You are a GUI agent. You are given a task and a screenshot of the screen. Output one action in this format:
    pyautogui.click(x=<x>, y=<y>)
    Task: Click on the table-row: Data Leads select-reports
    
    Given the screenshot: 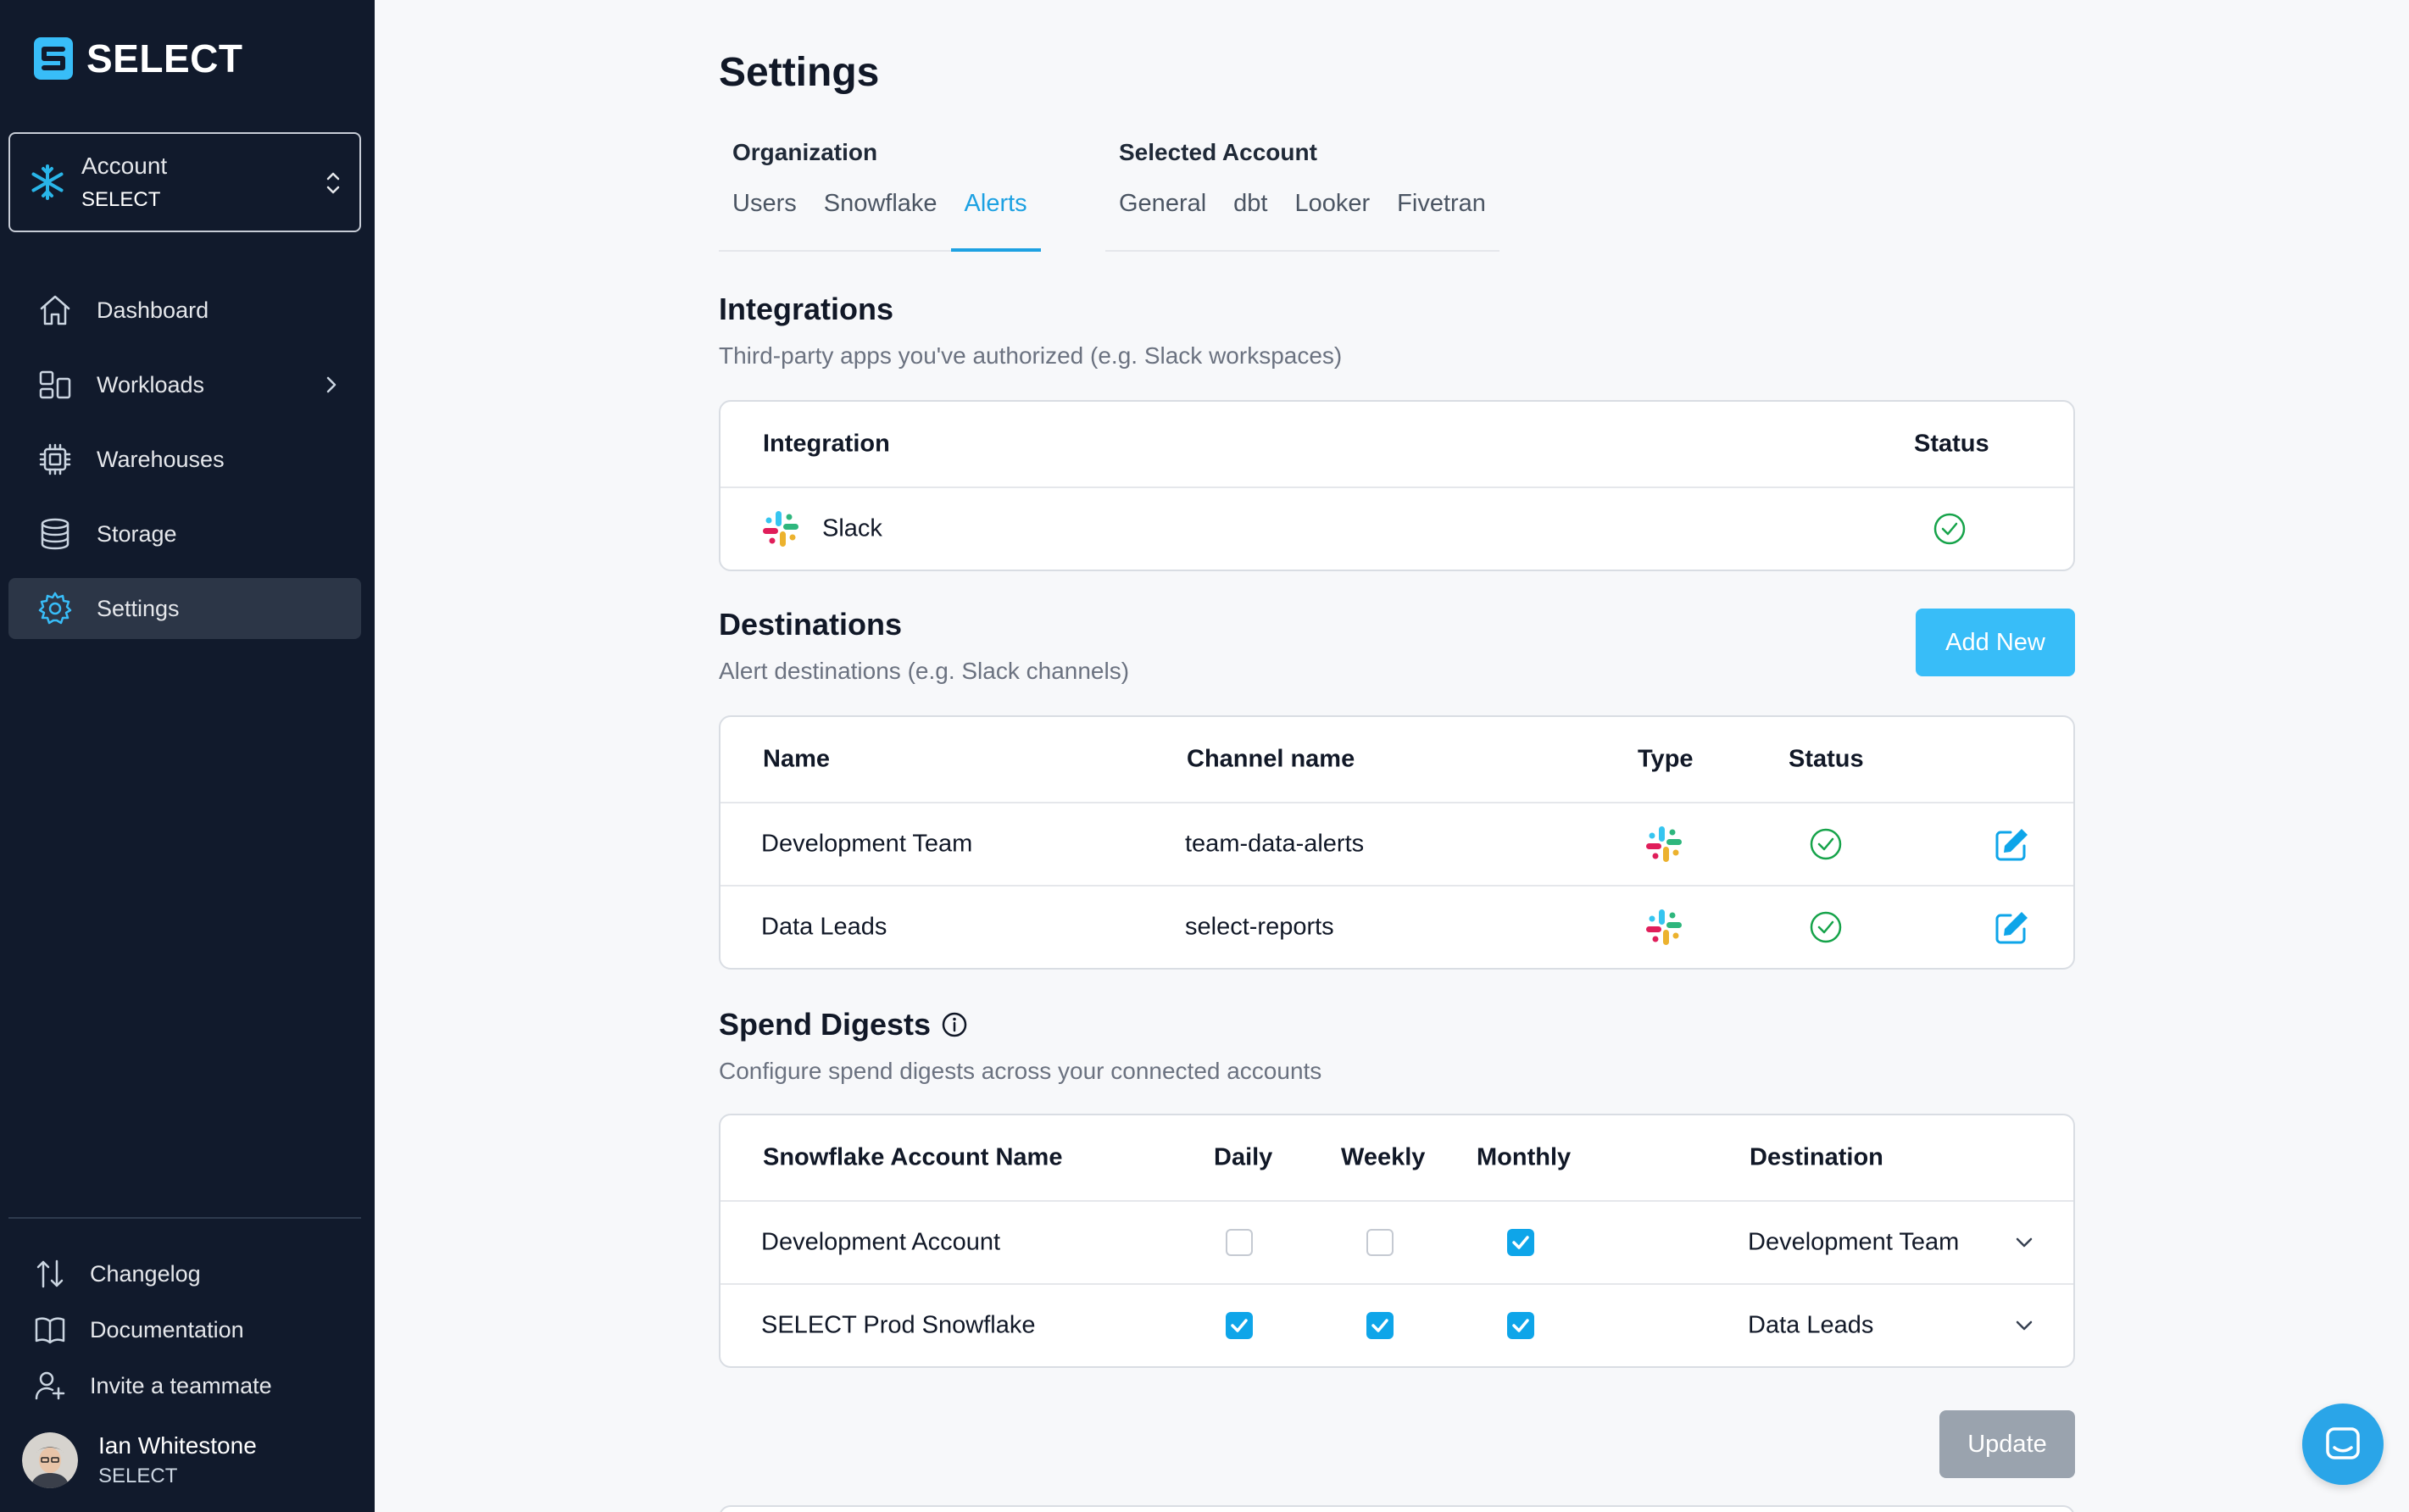 What is the action you would take?
    pyautogui.click(x=1396, y=926)
    